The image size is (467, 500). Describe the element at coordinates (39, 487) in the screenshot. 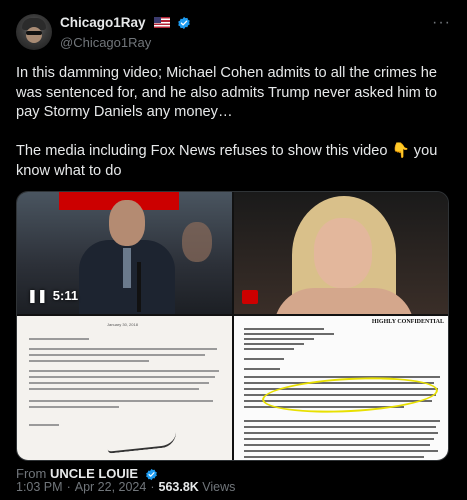

I see `tweet-time: 1:03 PM` at that location.